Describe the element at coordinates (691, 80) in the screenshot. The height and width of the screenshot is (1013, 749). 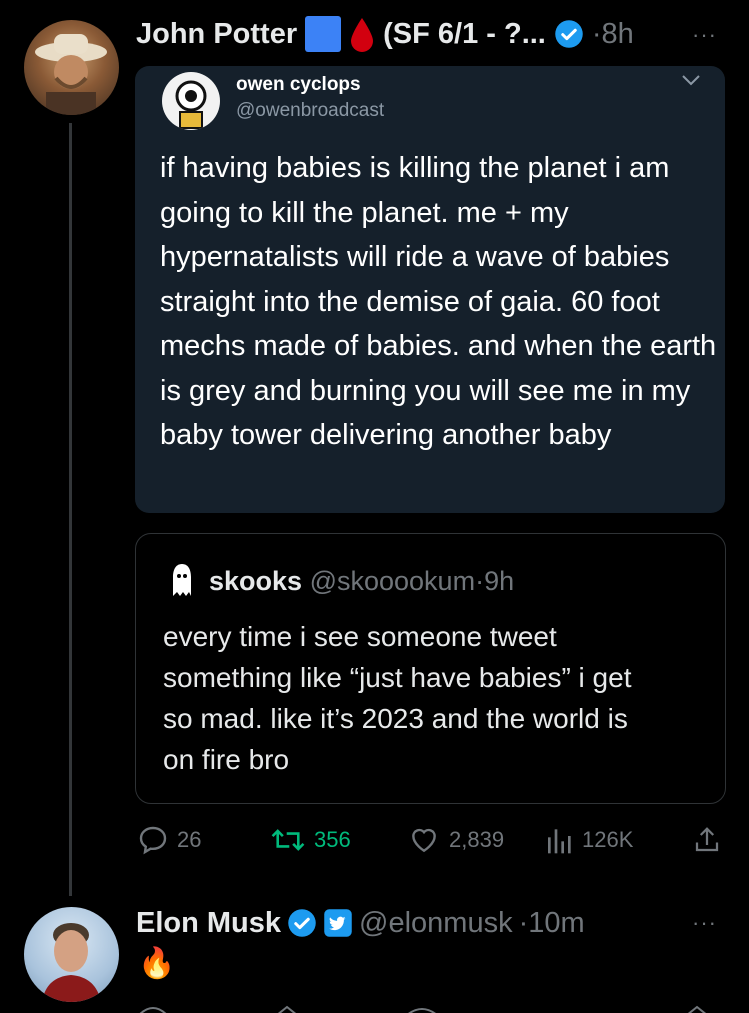
I see `chevron-down-icon` at that location.